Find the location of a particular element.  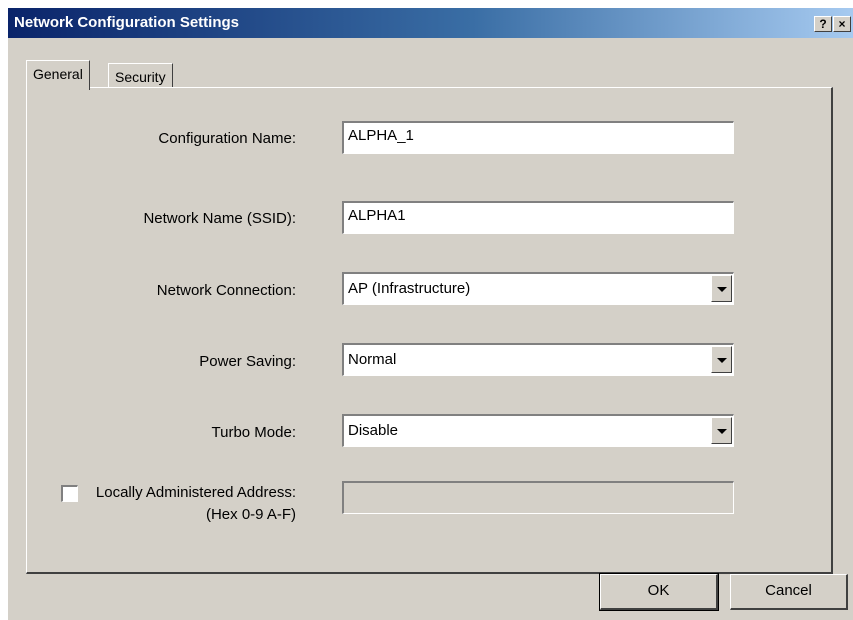

local-address-sublabel: (Hex 0-9 A-F) is located at coordinates (250, 514).